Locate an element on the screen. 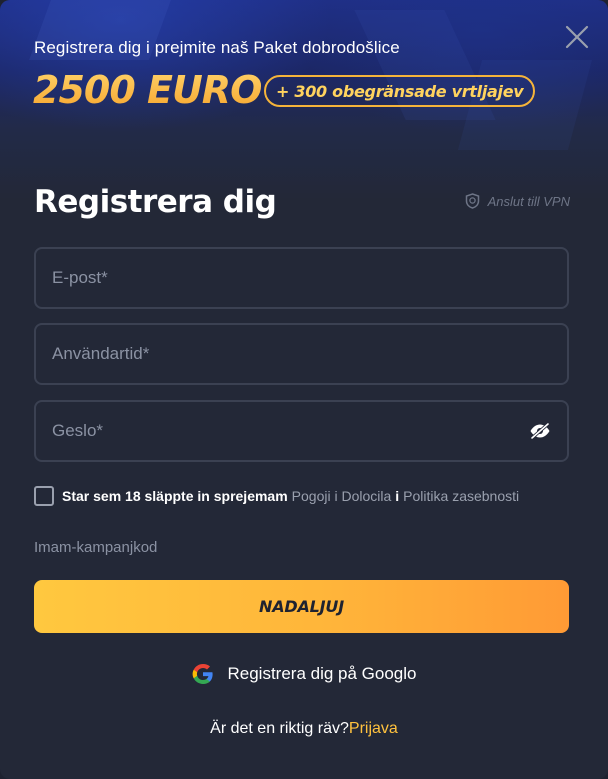  password-field is located at coordinates (301, 431).